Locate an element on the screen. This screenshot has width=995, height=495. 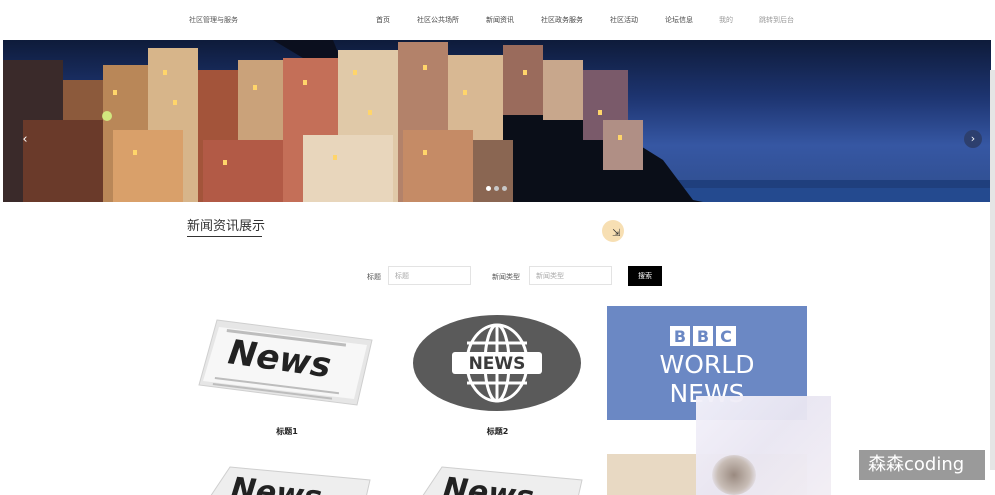
type-search-input is located at coordinates (570, 275).